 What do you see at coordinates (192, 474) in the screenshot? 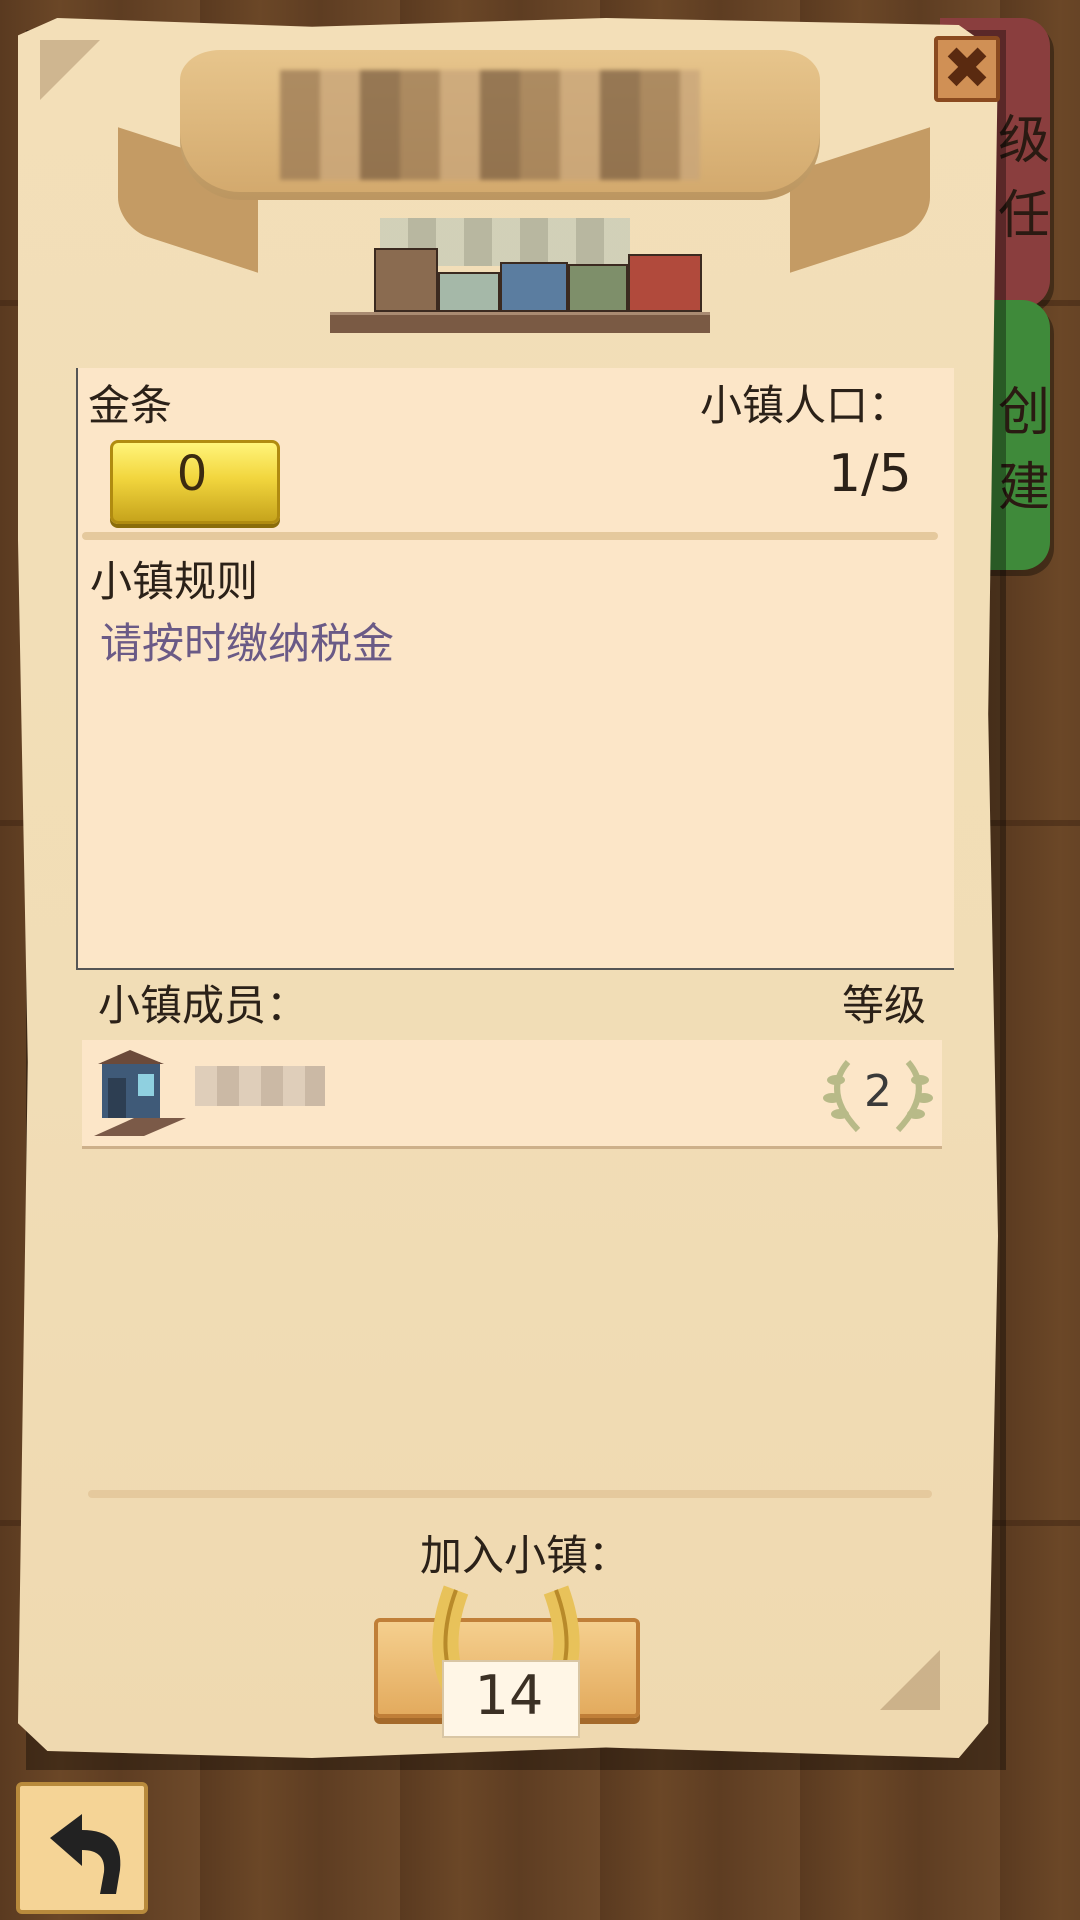
I see `gold-value: 0` at bounding box center [192, 474].